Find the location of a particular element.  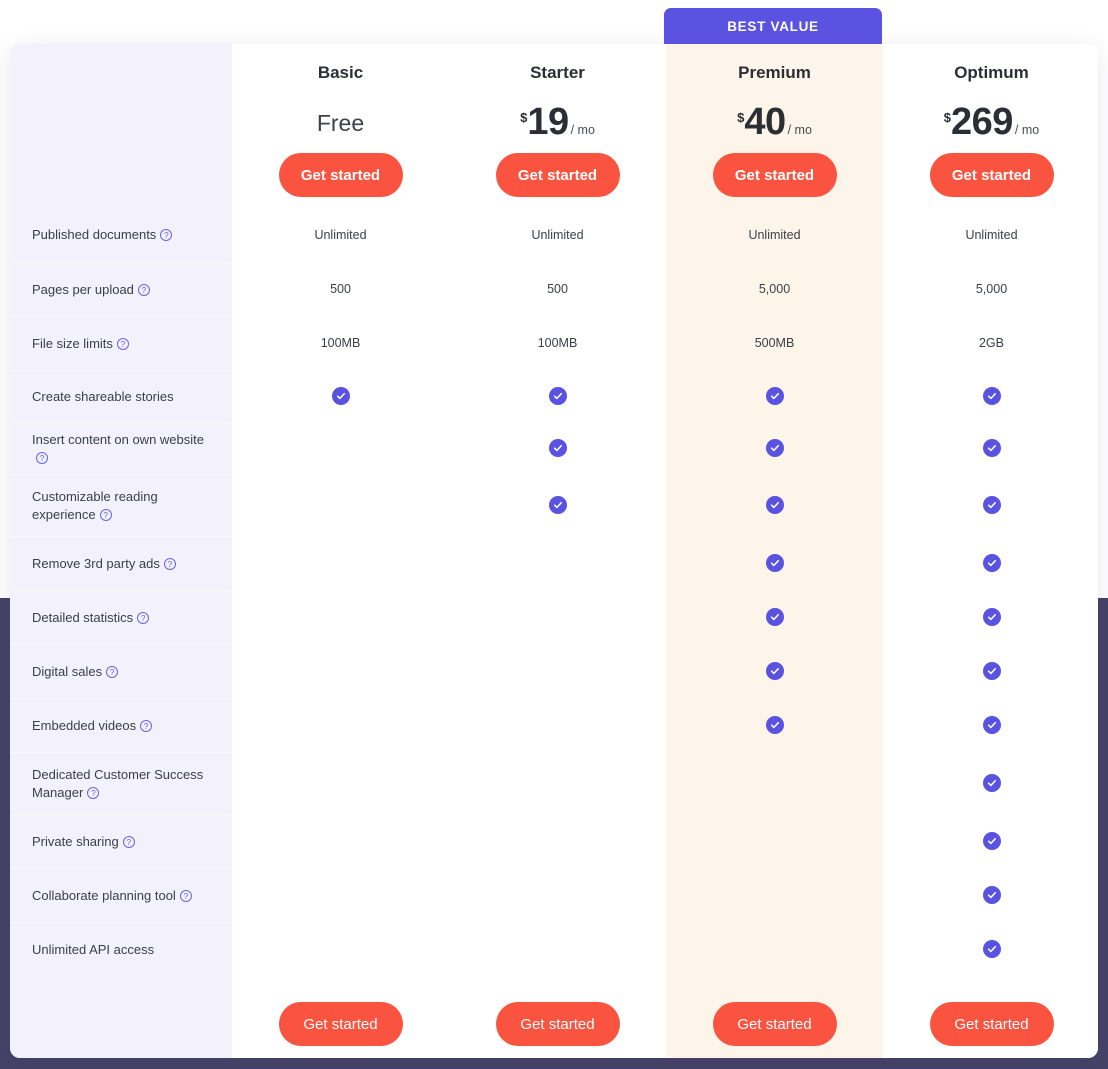

feature-label-text: Digital sales is located at coordinates (67, 671).